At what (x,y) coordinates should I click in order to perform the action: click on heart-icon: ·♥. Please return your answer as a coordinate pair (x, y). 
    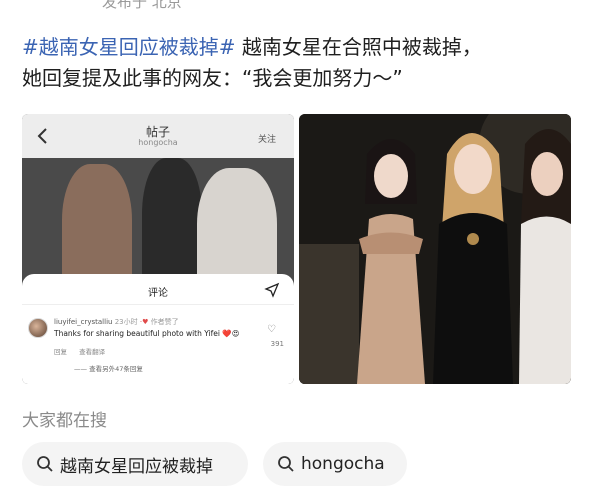
    Looking at the image, I should click on (144, 322).